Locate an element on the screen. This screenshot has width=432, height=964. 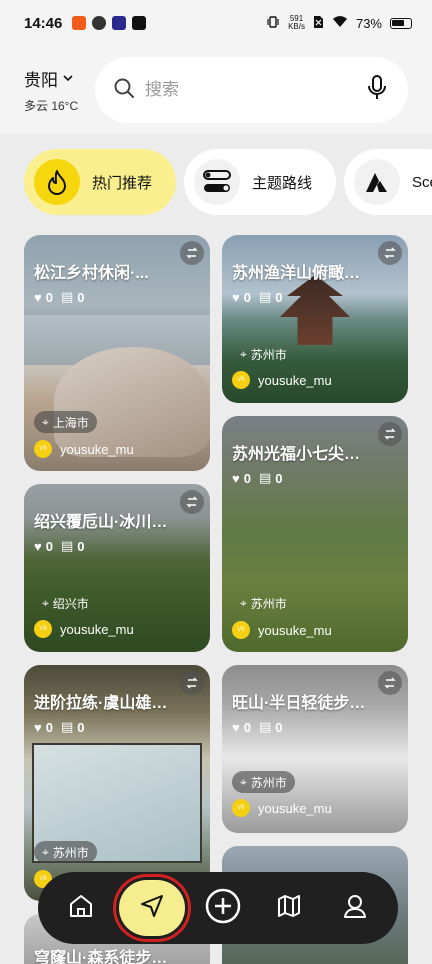
bottom-nav is located at coordinates (218, 908).